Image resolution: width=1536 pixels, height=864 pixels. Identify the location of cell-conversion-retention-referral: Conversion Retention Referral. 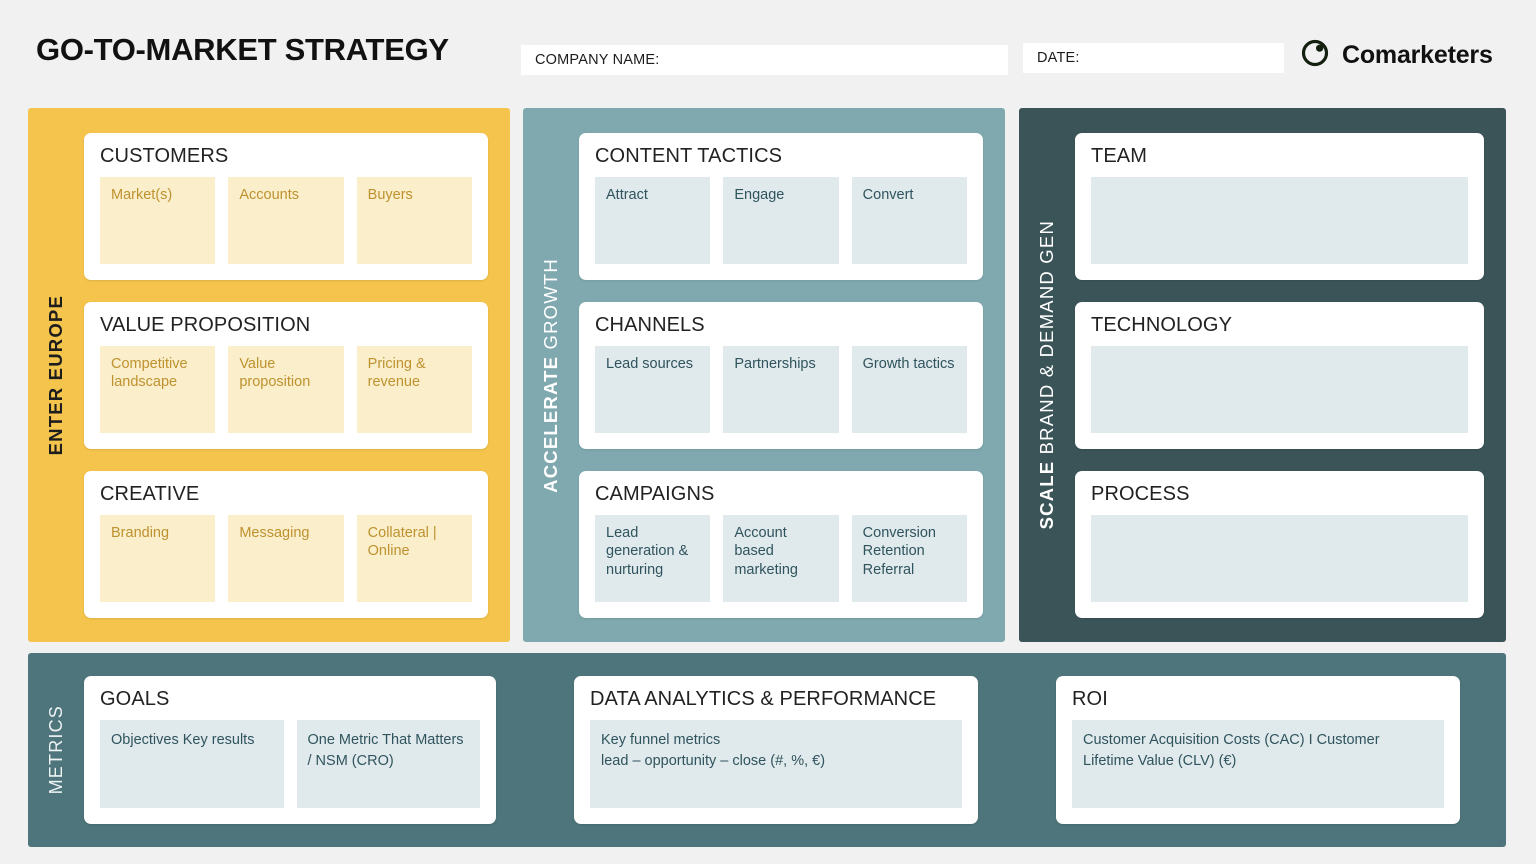
(909, 558).